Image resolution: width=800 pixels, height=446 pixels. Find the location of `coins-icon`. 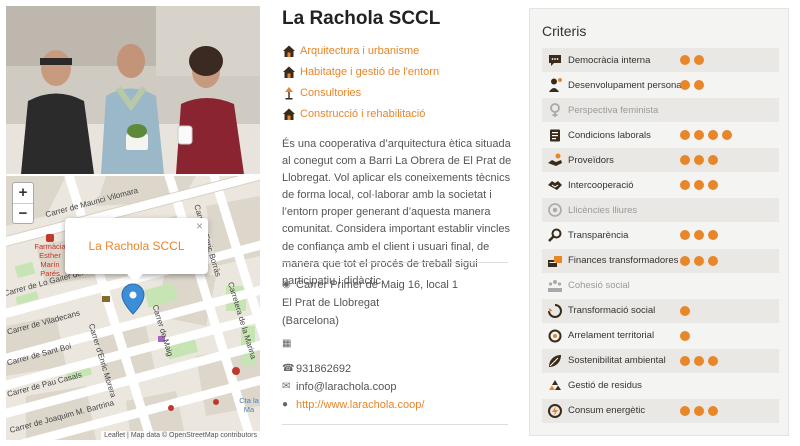

coins-icon is located at coordinates (555, 261).